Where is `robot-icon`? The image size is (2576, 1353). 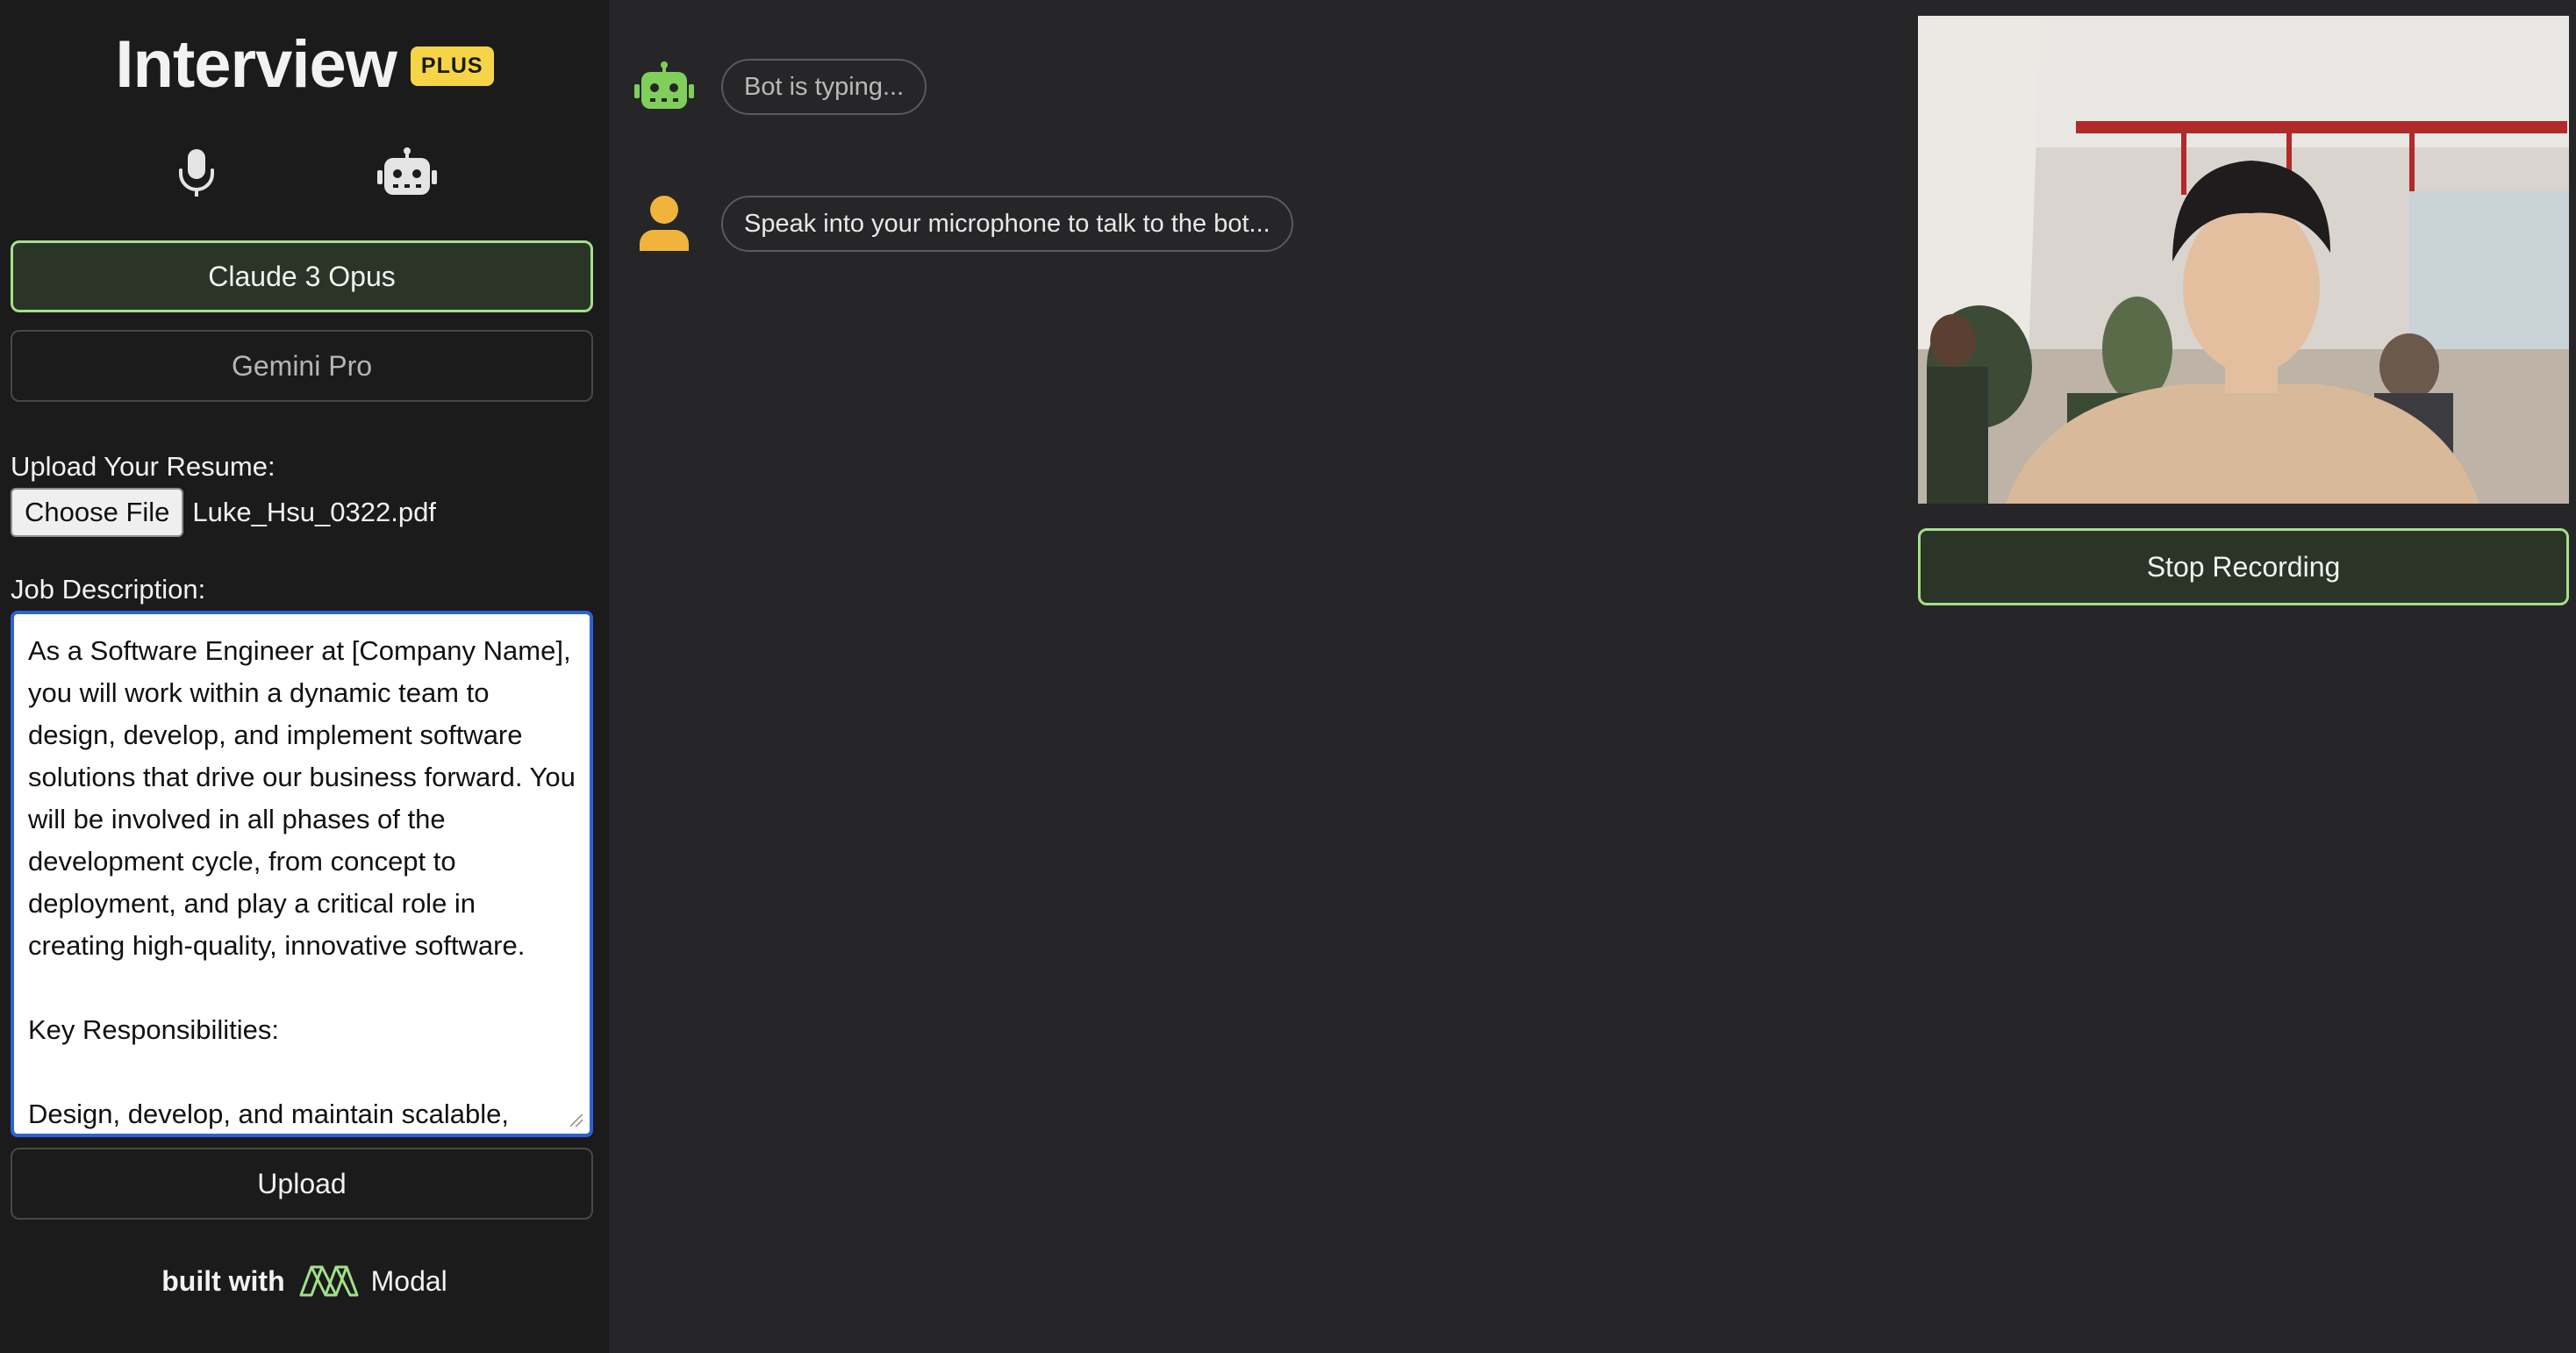
robot-icon is located at coordinates (407, 172).